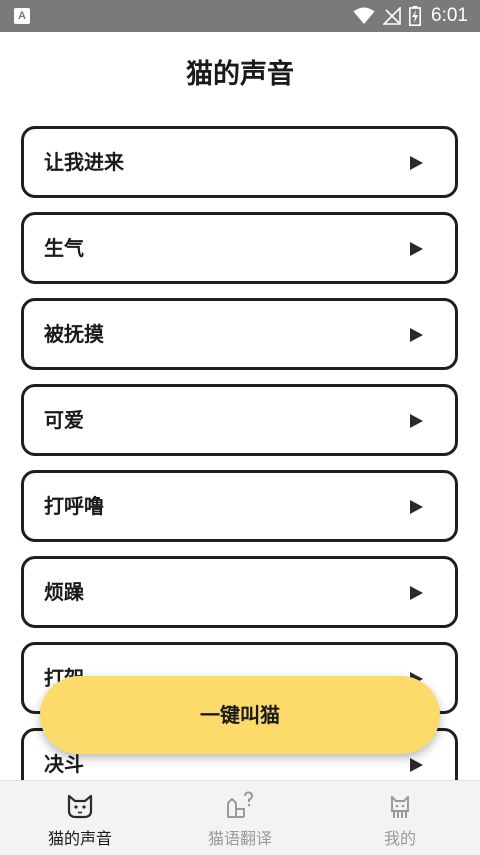 Image resolution: width=480 pixels, height=855 pixels. Describe the element at coordinates (84, 162) in the screenshot. I see `sound-item-label: 让我进来` at that location.